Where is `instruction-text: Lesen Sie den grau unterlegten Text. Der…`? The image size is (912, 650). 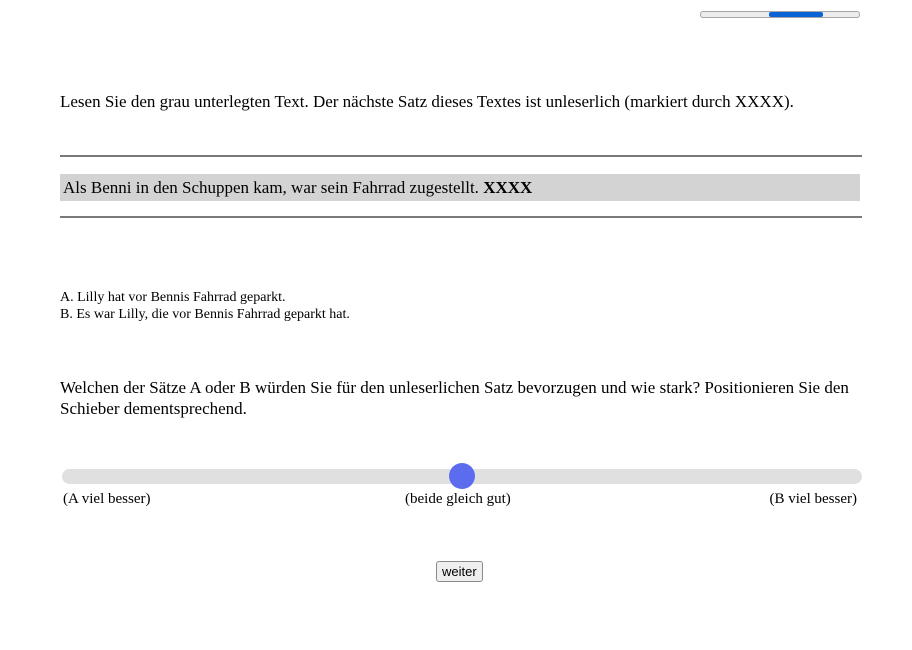
instruction-text: Lesen Sie den grau unterlegten Text. Der… is located at coordinates (427, 101).